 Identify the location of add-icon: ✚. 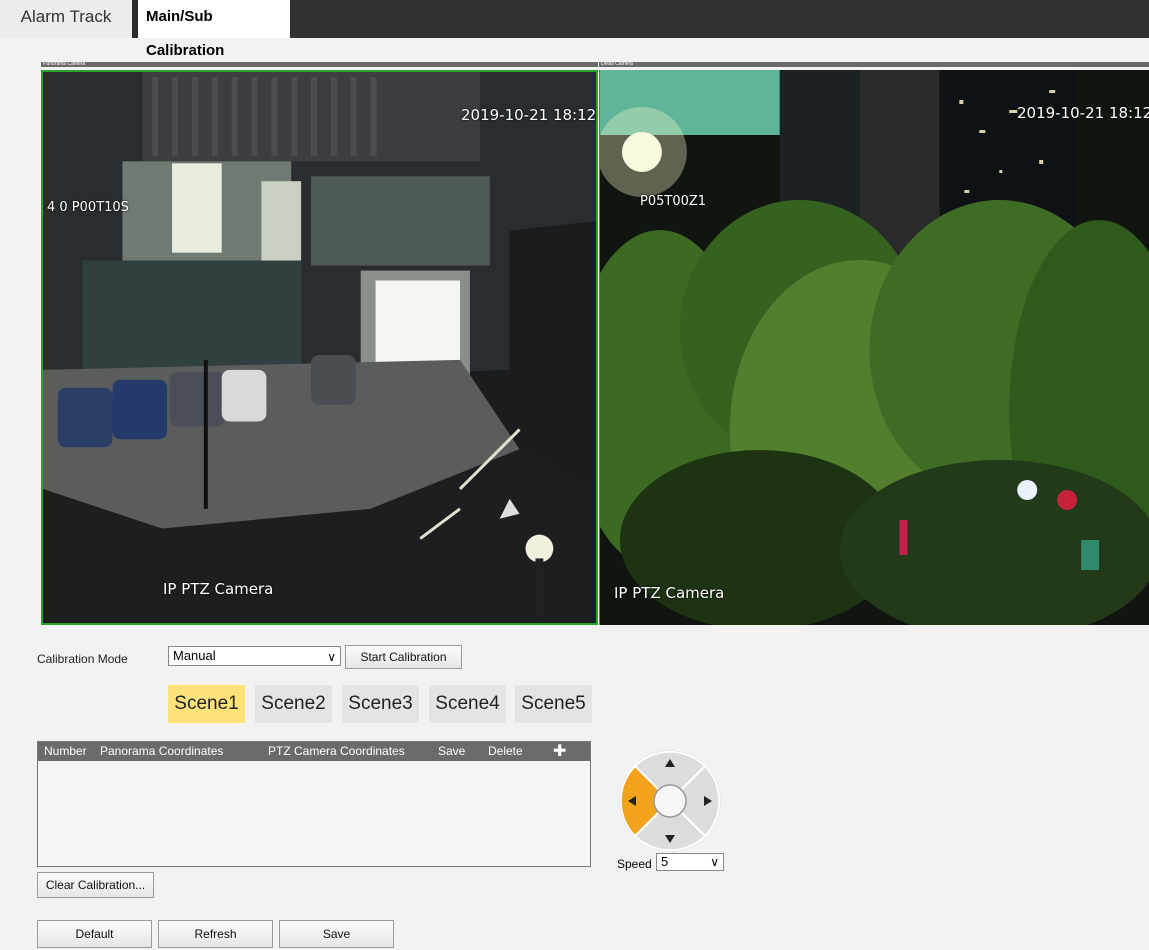
(559, 751).